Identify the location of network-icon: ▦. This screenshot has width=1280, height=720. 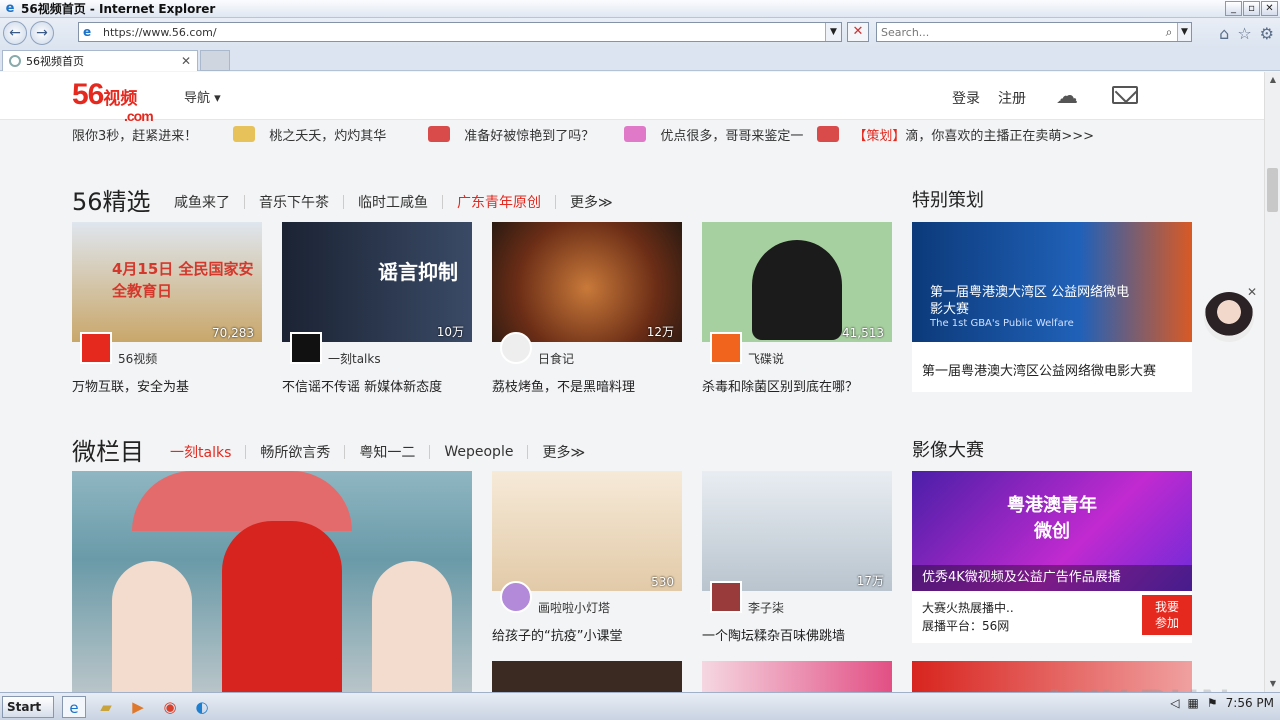
(1193, 703).